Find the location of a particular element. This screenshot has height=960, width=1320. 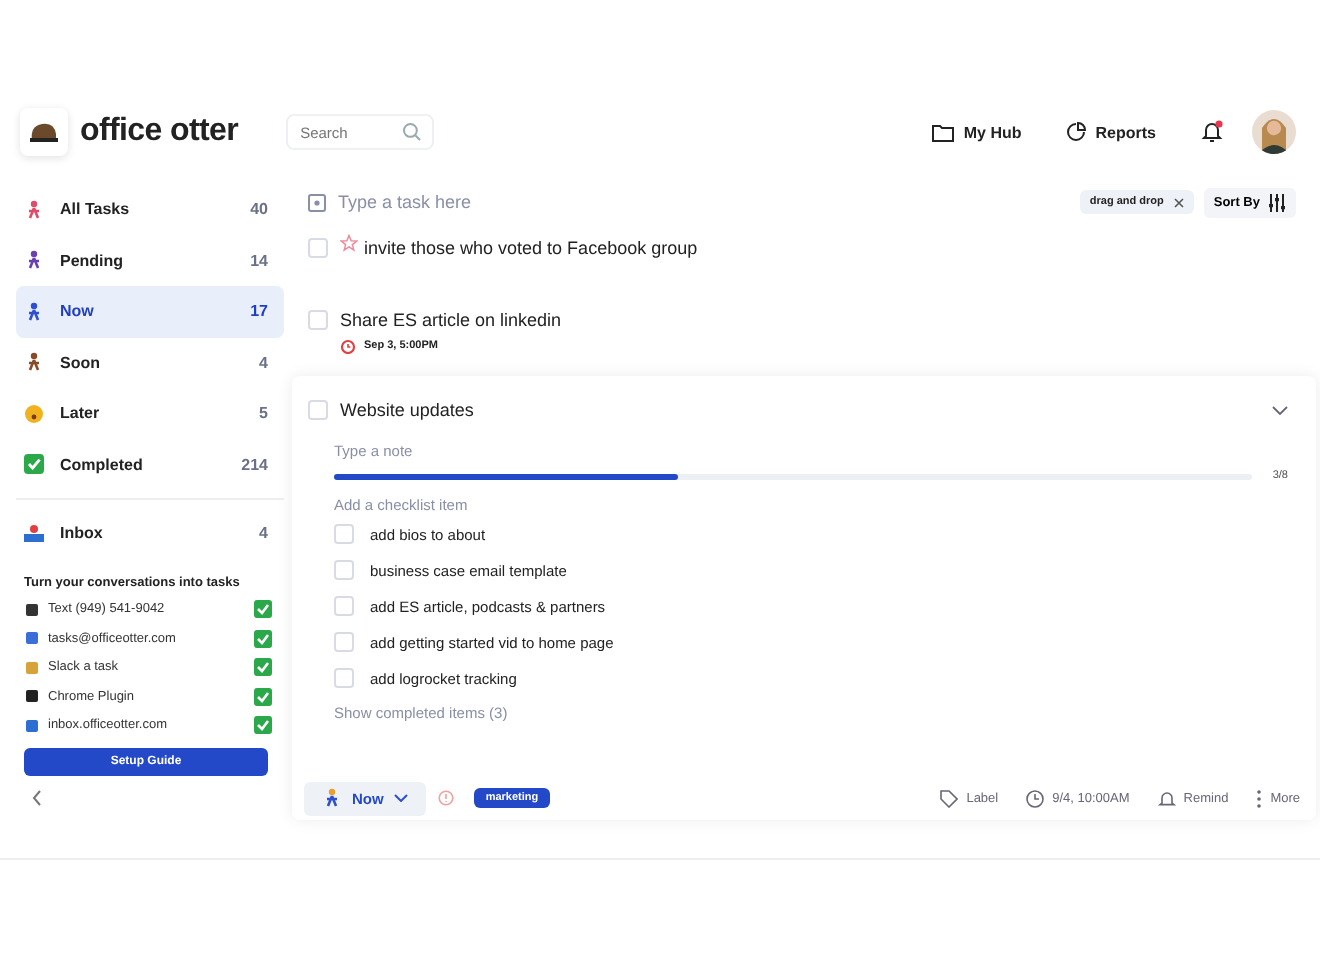

sidebar-item: Completed 214 is located at coordinates (150, 464).